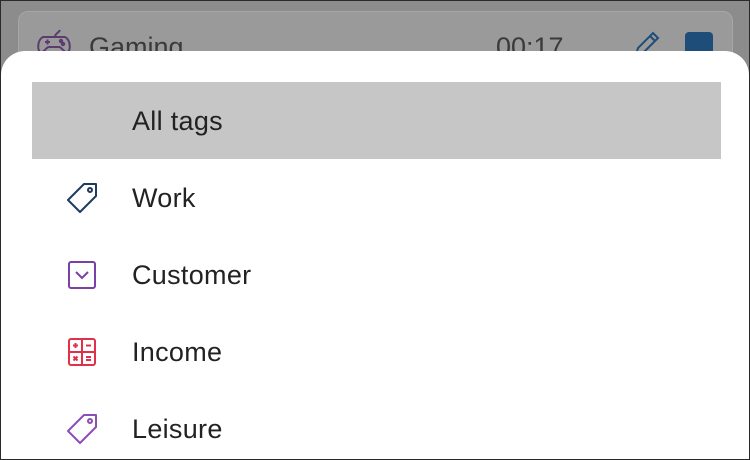 This screenshot has height=460, width=750. Describe the element at coordinates (376, 424) in the screenshot. I see `menu-item-leisure: Leisure` at that location.